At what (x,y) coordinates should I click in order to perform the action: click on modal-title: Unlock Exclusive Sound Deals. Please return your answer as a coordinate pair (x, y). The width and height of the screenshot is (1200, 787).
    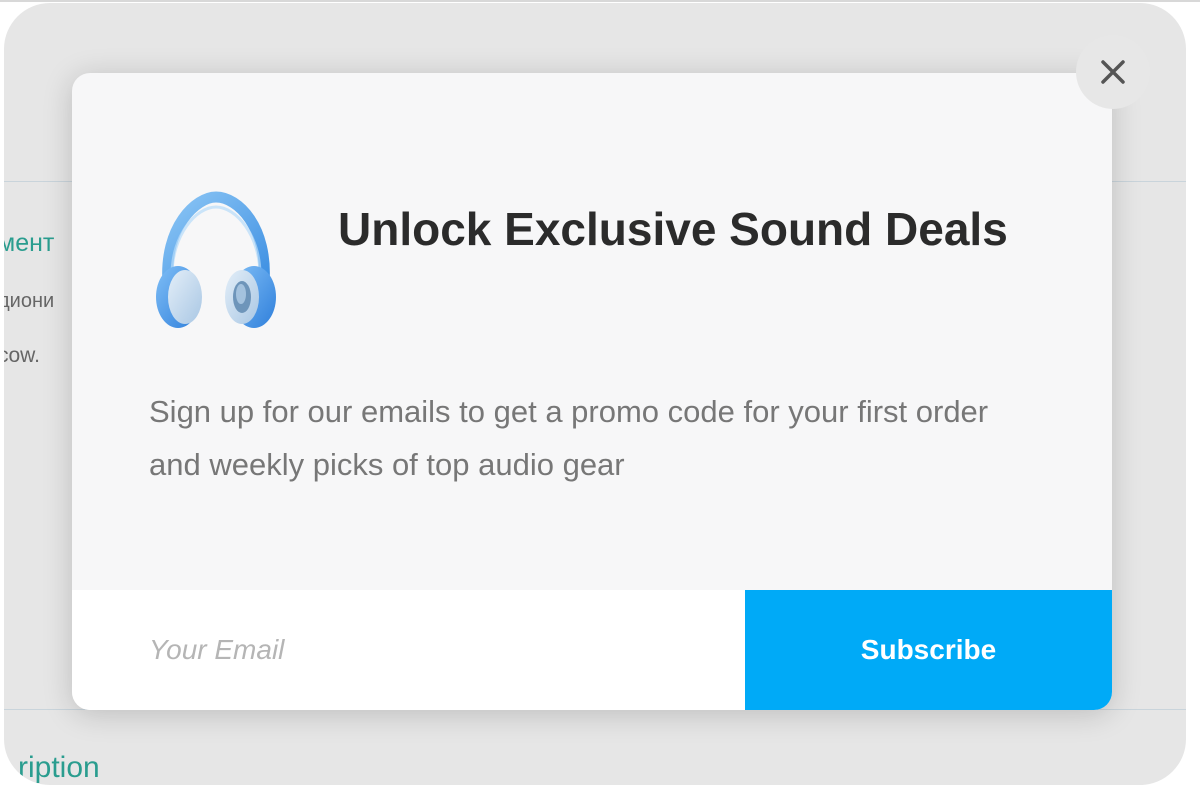
    Looking at the image, I should click on (673, 229).